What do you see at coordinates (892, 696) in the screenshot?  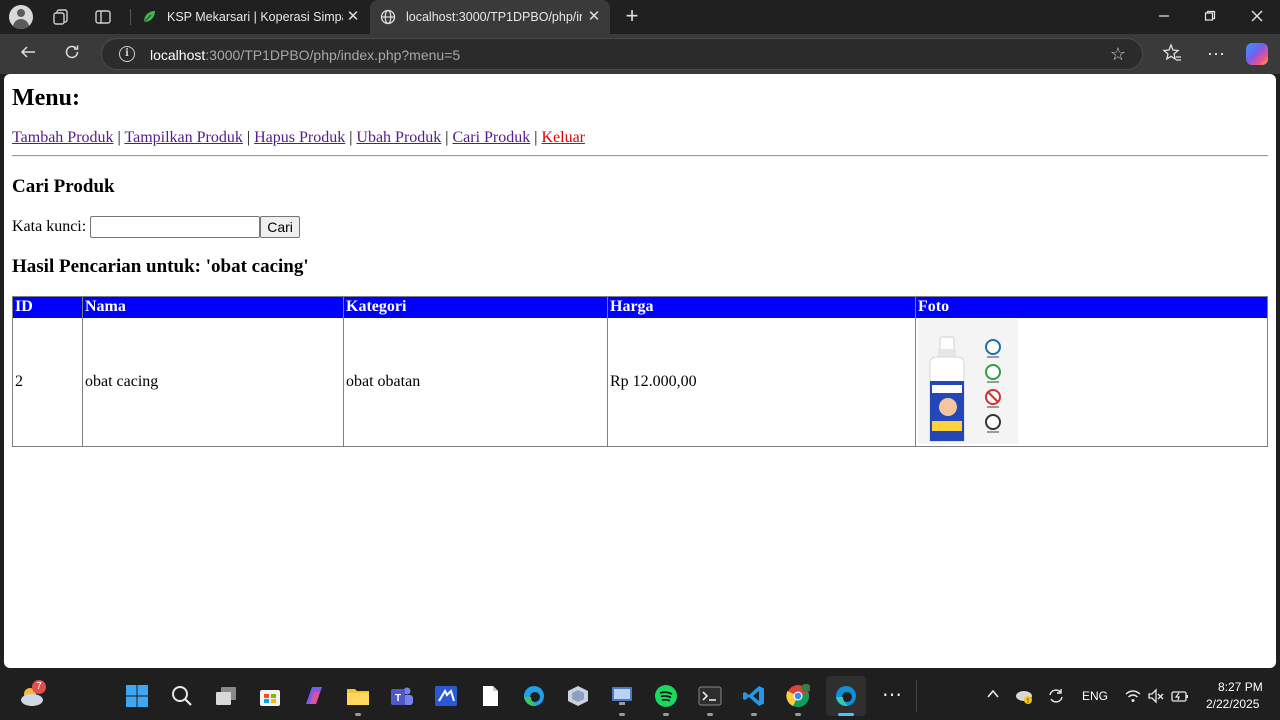 I see `more-apps-icon: ⋯` at bounding box center [892, 696].